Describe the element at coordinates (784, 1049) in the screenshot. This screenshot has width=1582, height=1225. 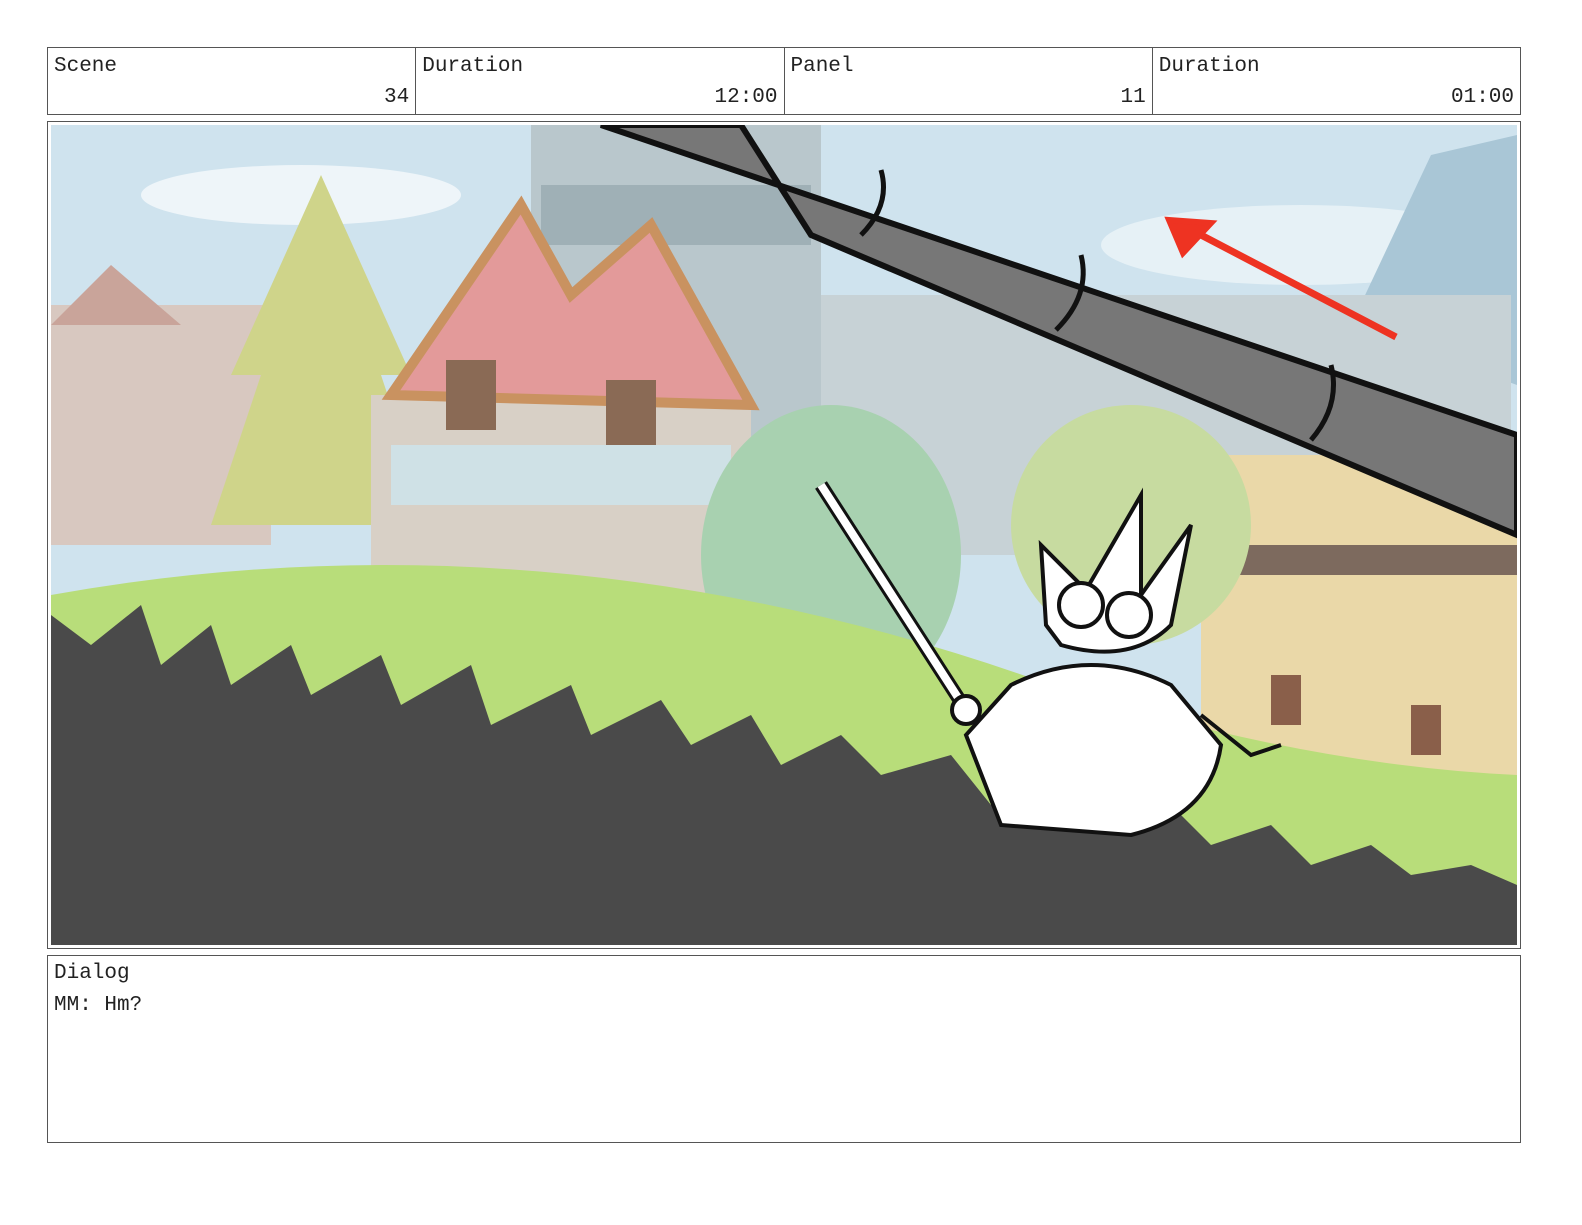
I see `dialog-box: Dialog MM: Hm?` at that location.